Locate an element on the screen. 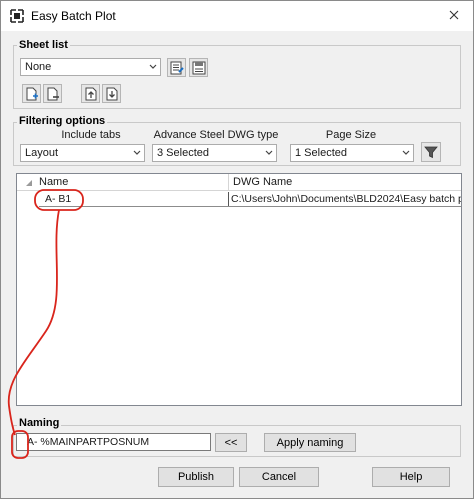  row-name-cell: A- B1 is located at coordinates (135, 199).